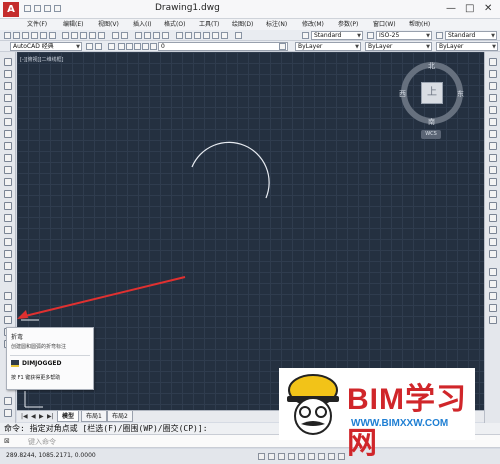 The width and height of the screenshot is (500, 464). I want to click on dim-style-select: ISO-25 ▼, so click(404, 35).